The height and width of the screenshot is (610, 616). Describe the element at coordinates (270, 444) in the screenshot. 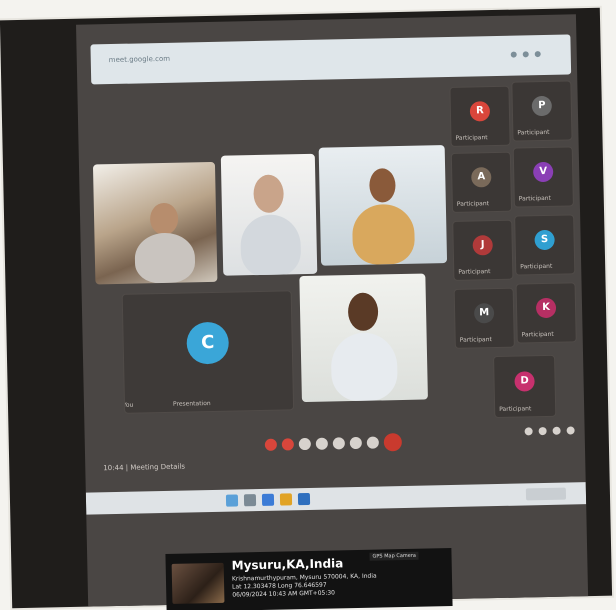

I see `mic-off-icon` at that location.